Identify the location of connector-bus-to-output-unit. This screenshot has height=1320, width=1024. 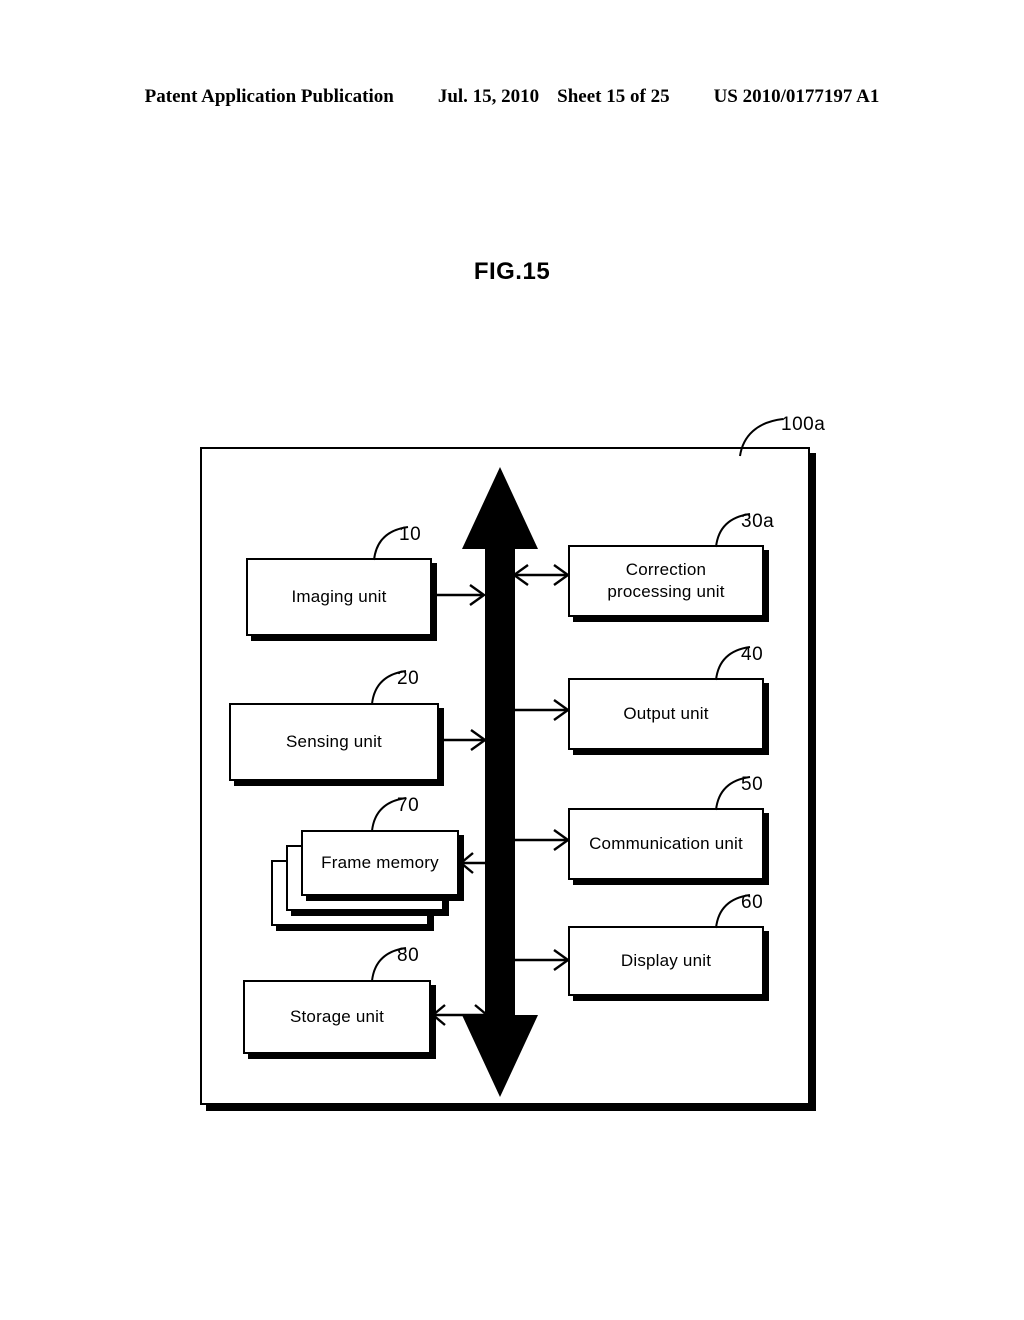
(541, 710).